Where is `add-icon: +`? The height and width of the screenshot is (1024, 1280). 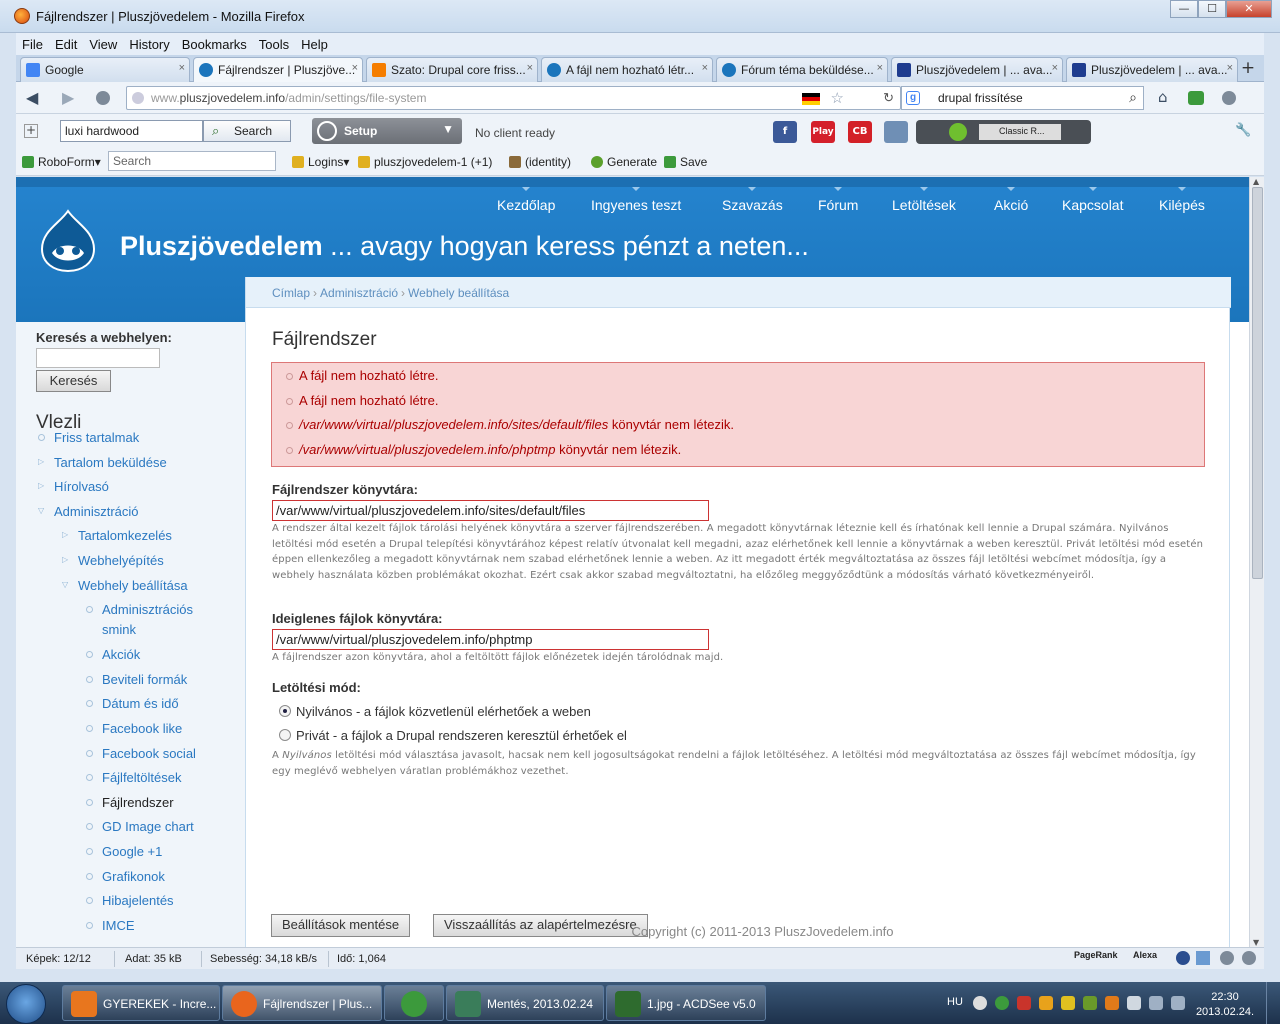
add-icon: + is located at coordinates (31, 131).